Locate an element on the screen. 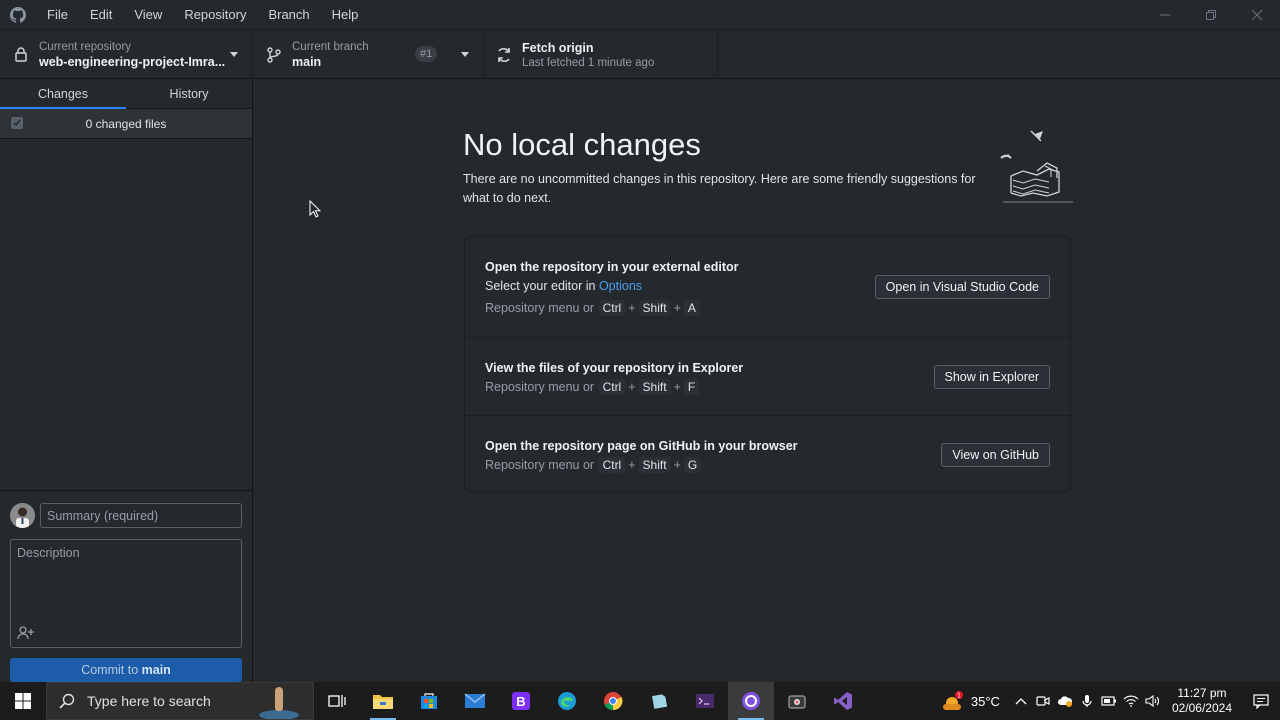 This screenshot has height=720, width=1280. sync-icon is located at coordinates (504, 55).